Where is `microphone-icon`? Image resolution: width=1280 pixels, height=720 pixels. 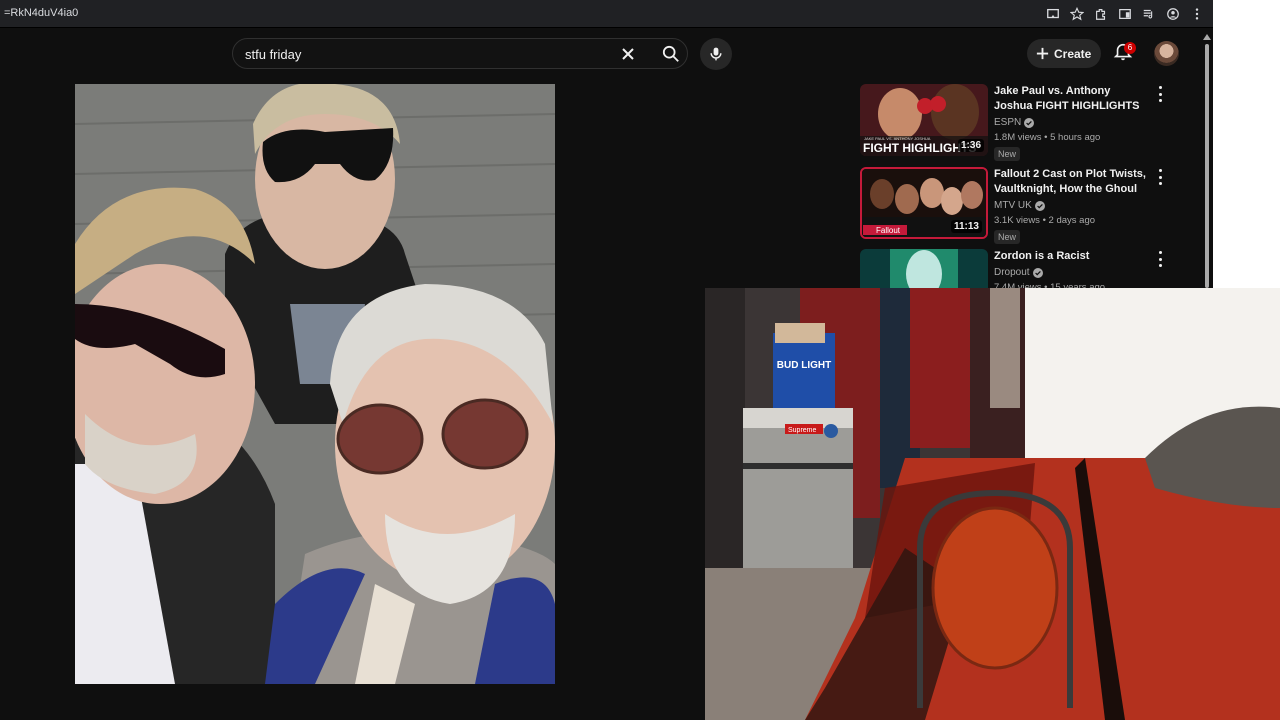 microphone-icon is located at coordinates (716, 54).